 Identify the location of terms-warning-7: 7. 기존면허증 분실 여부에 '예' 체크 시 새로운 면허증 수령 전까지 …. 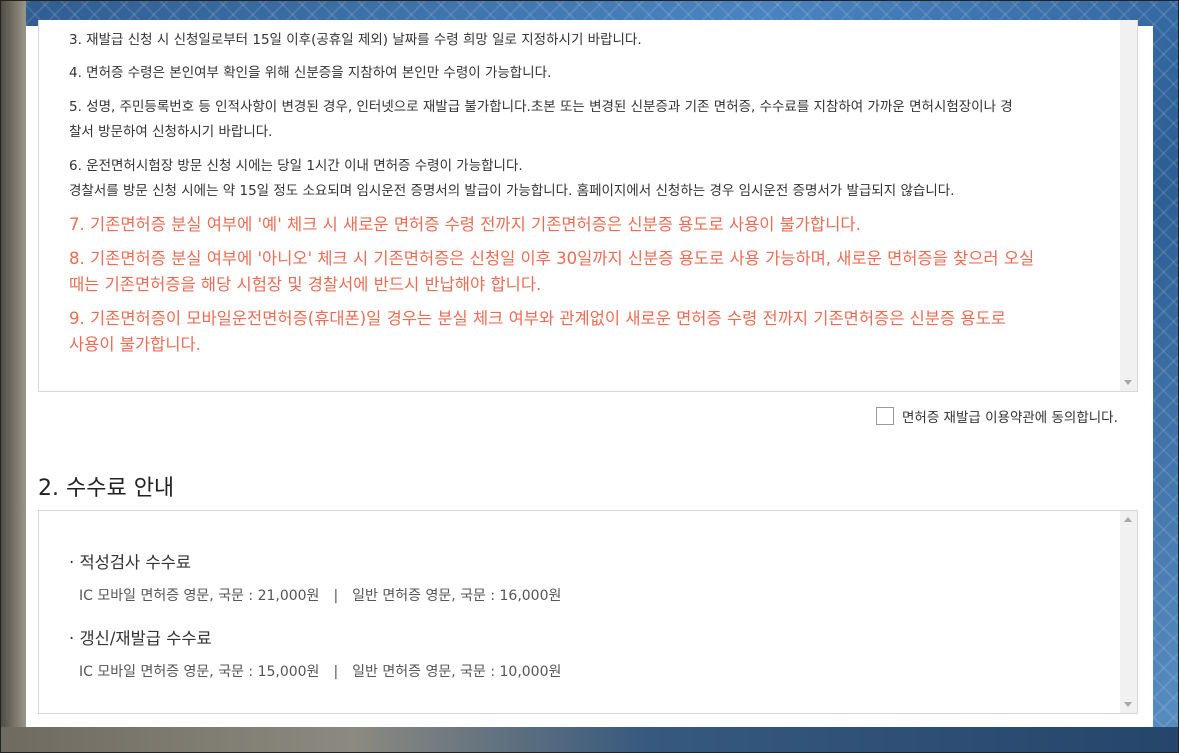
(465, 224).